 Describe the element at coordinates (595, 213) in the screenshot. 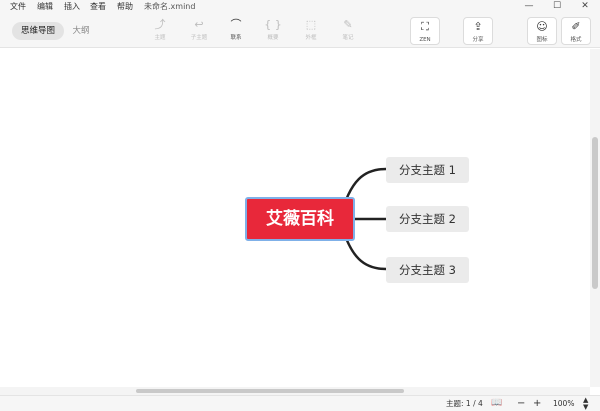

I see `vertical-scroll-thumb` at that location.